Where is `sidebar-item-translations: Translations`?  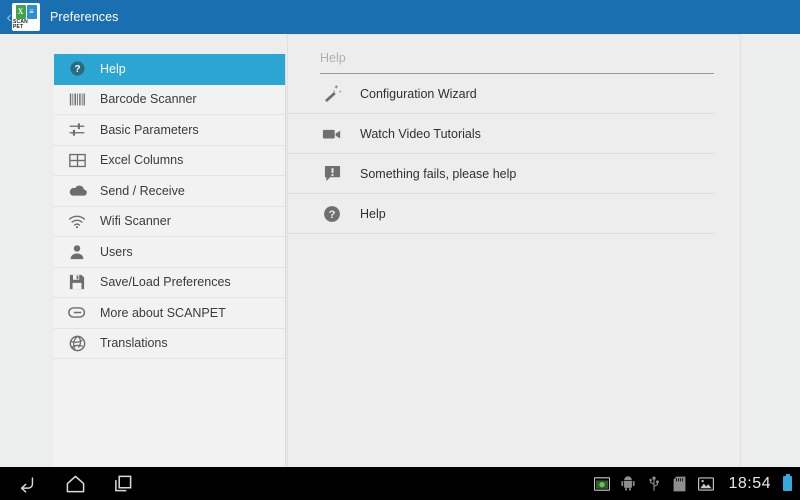 sidebar-item-translations: Translations is located at coordinates (169, 344).